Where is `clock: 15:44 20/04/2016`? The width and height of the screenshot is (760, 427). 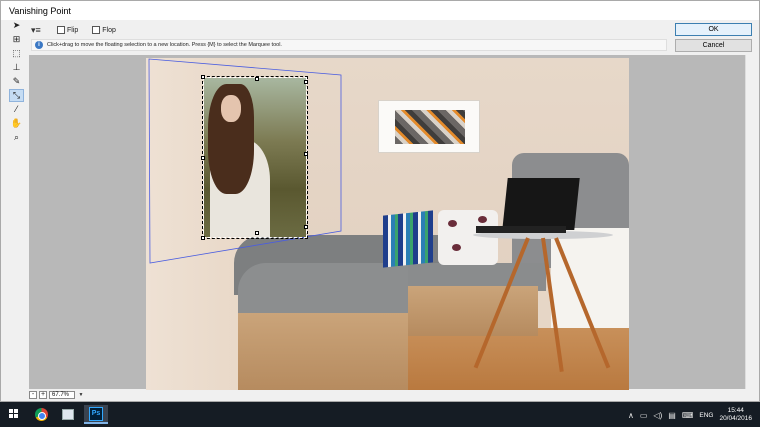 clock: 15:44 20/04/2016 is located at coordinates (735, 415).